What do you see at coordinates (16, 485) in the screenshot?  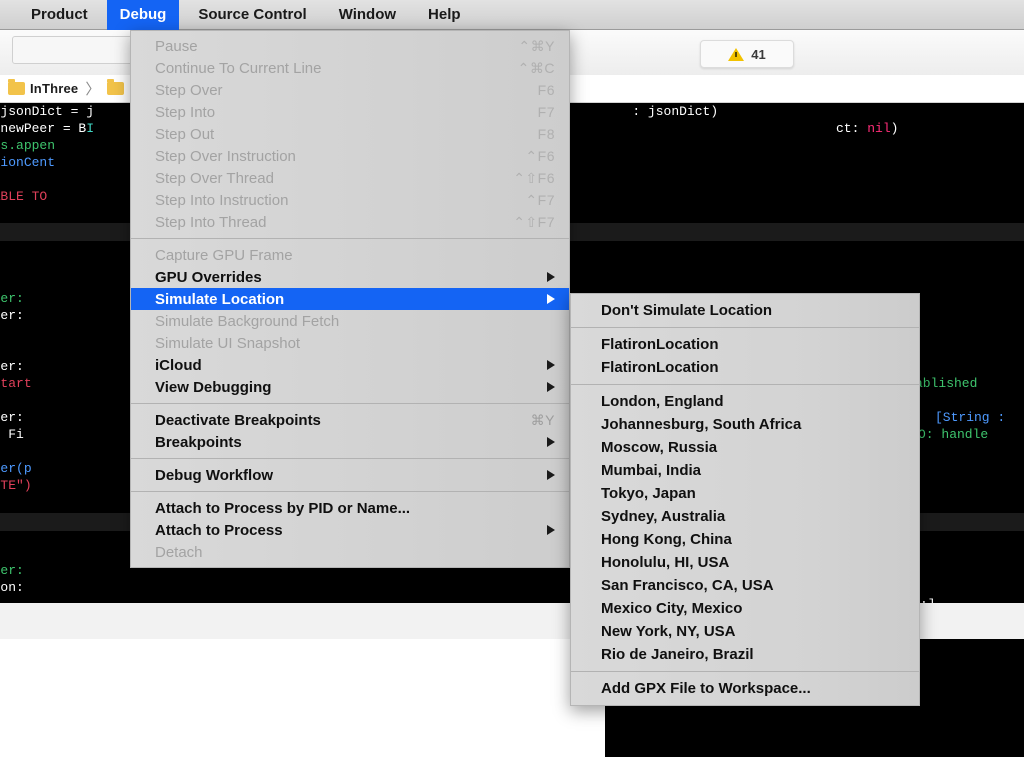 I see `code-line: ENT INVITE")` at bounding box center [16, 485].